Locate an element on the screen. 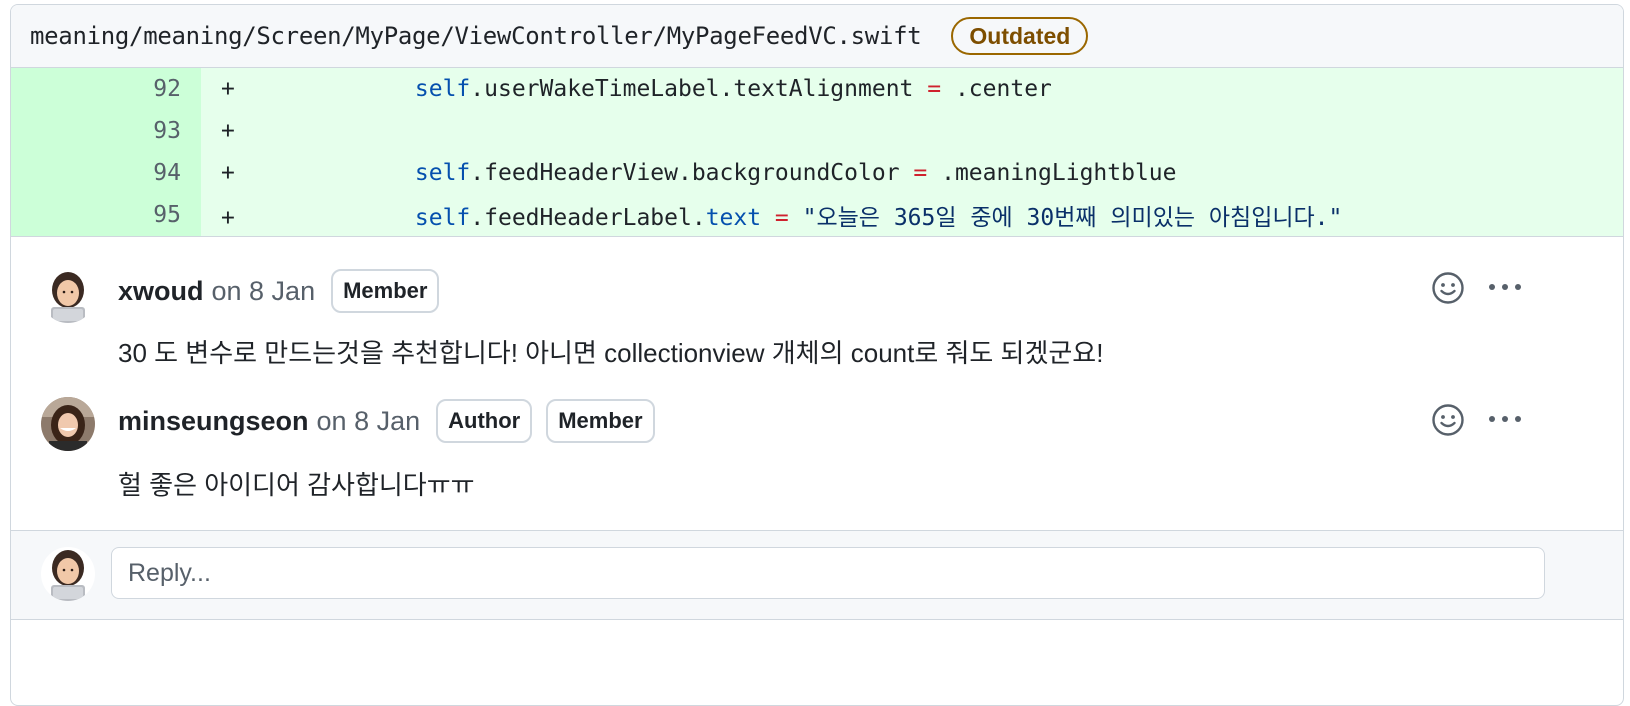 This screenshot has width=1630, height=706. comment-header: xwoud on 8 Jan Member is located at coordinates (279, 291).